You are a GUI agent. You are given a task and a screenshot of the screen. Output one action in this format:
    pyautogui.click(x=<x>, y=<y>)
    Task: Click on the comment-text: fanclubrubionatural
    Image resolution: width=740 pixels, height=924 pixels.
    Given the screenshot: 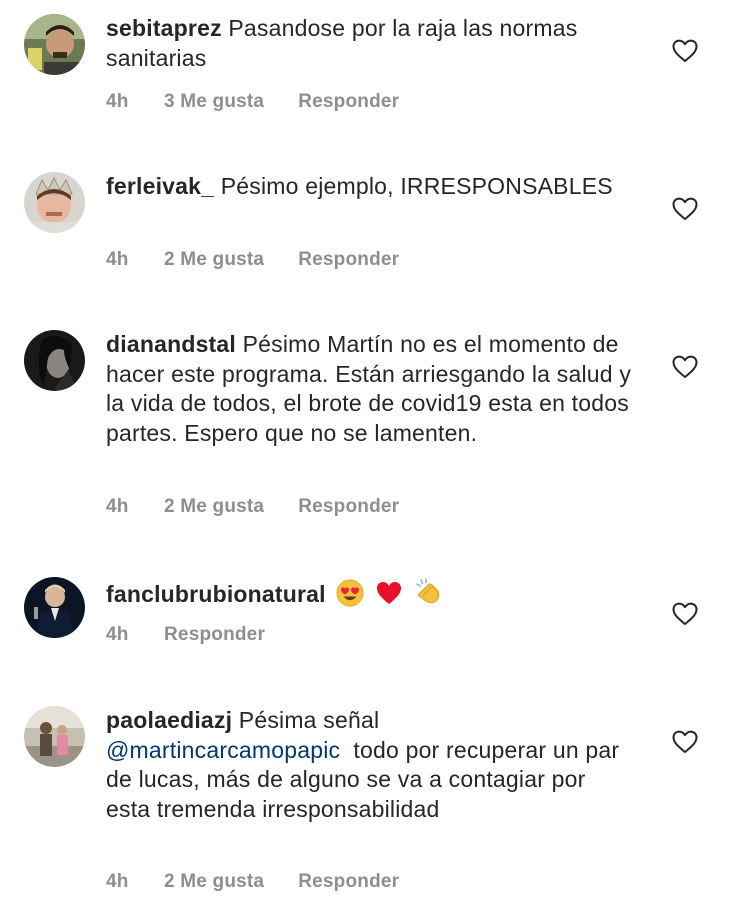 What is the action you would take?
    pyautogui.click(x=371, y=593)
    